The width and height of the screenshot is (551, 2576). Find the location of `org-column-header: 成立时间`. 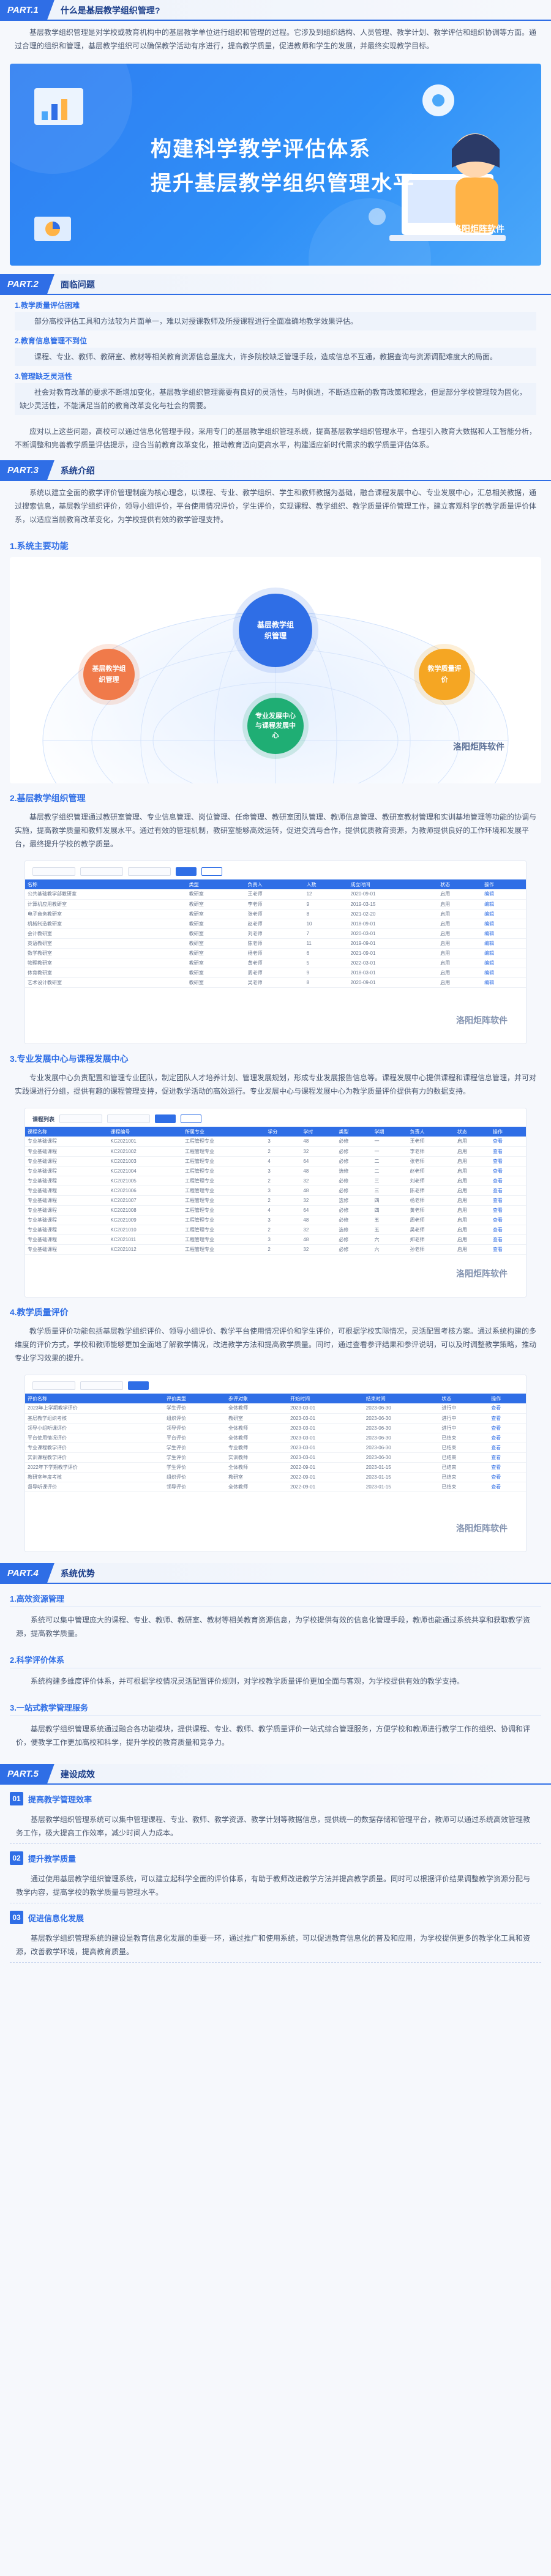

org-column-header: 成立时间 is located at coordinates (393, 884).